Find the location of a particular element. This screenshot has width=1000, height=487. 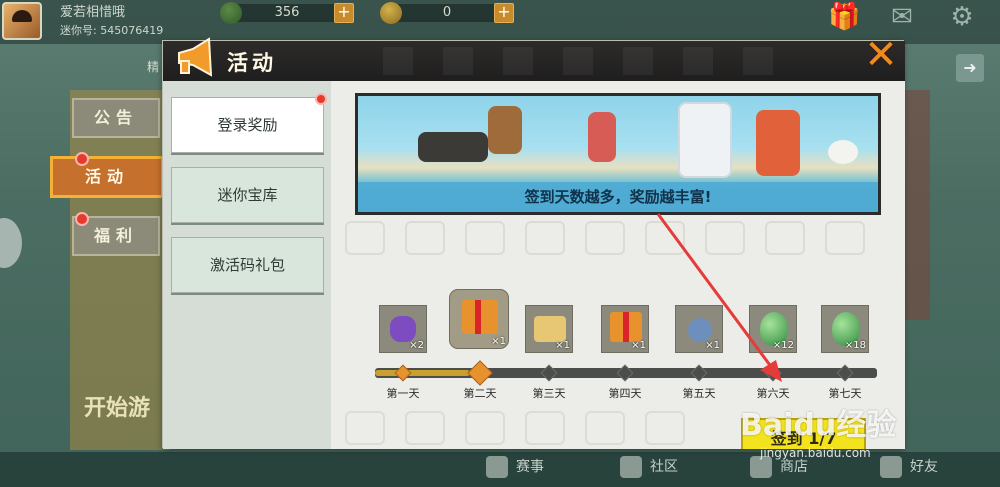

reward-day-3: ×1 is located at coordinates (549, 329).